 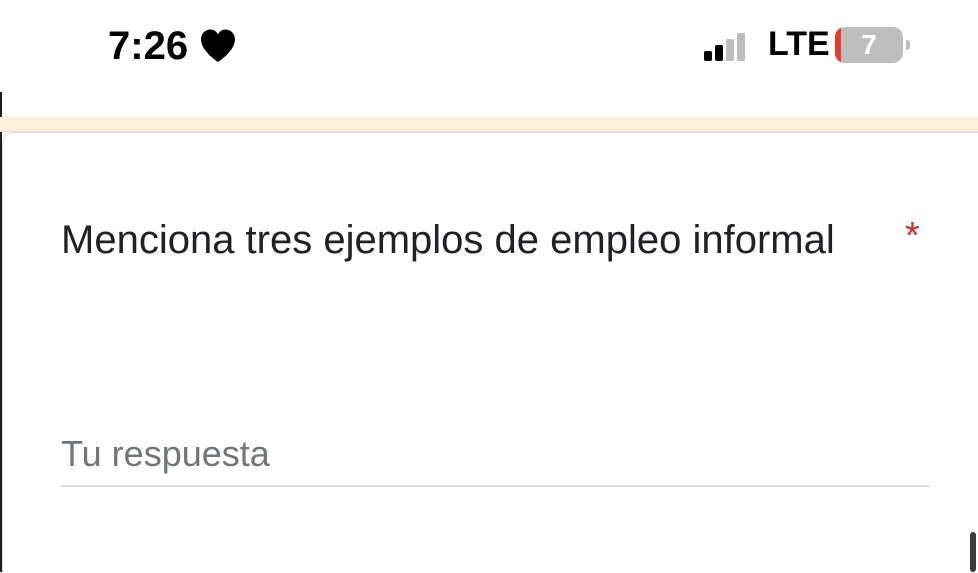 What do you see at coordinates (799, 44) in the screenshot?
I see `network-type: LTE` at bounding box center [799, 44].